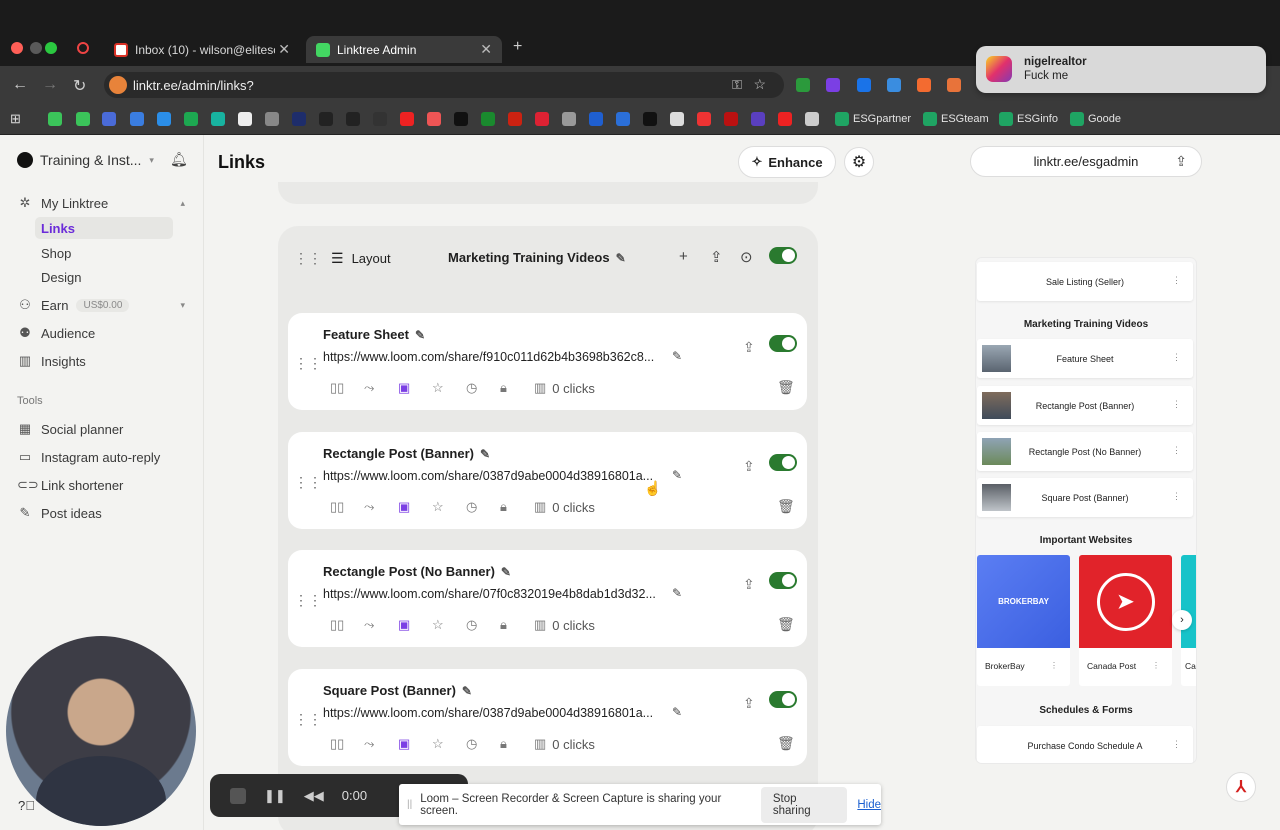 The width and height of the screenshot is (1280, 830). I want to click on new-tab-button: +, so click(517, 47).